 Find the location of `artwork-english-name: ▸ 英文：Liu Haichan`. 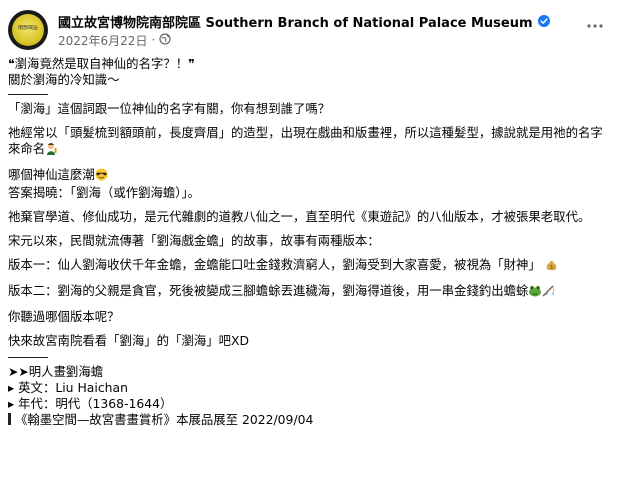

artwork-english-name: ▸ 英文：Liu Haichan is located at coordinates (68, 387).